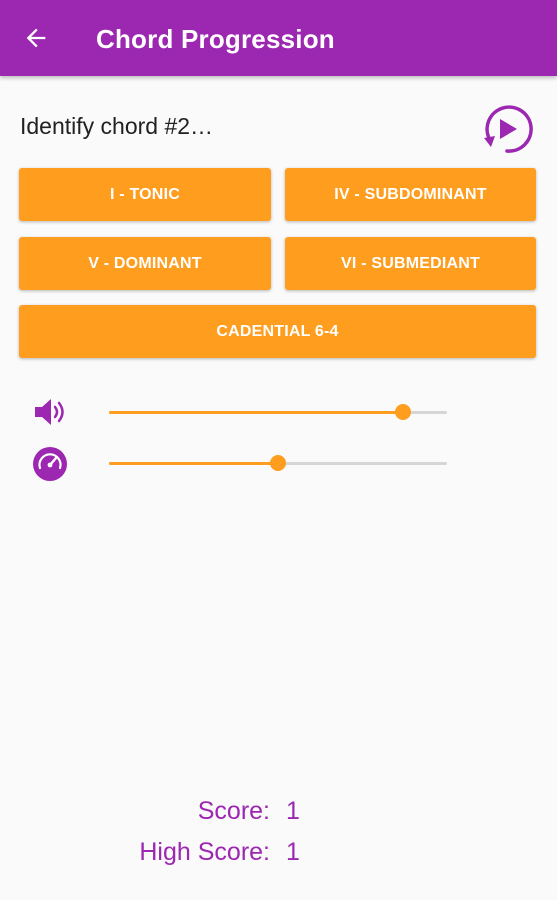 This screenshot has height=900, width=557. What do you see at coordinates (293, 811) in the screenshot?
I see `score-value: 1` at bounding box center [293, 811].